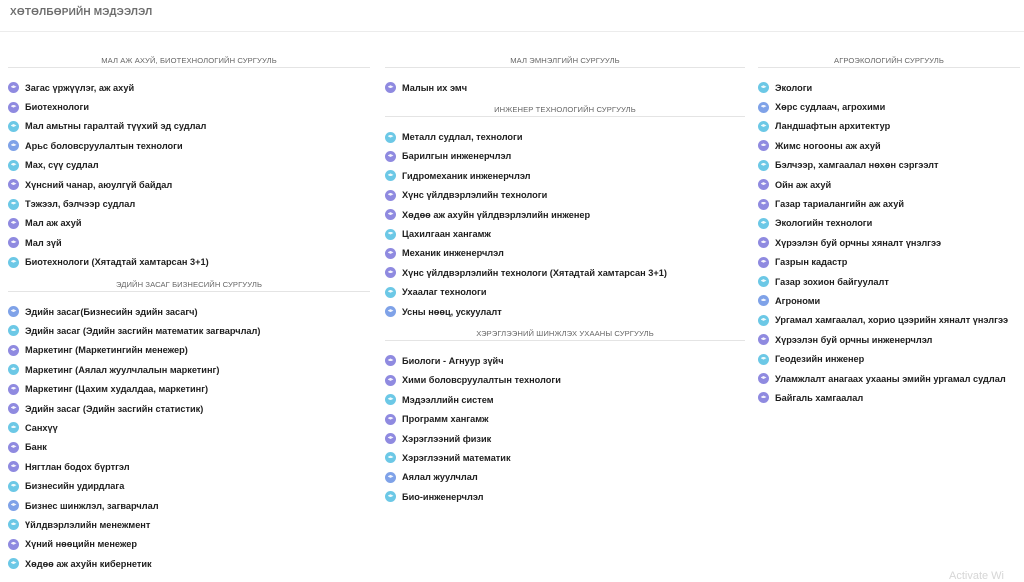  Describe the element at coordinates (189, 145) in the screenshot. I see `program-item: Арьс боловсруулалтын технологи` at that location.